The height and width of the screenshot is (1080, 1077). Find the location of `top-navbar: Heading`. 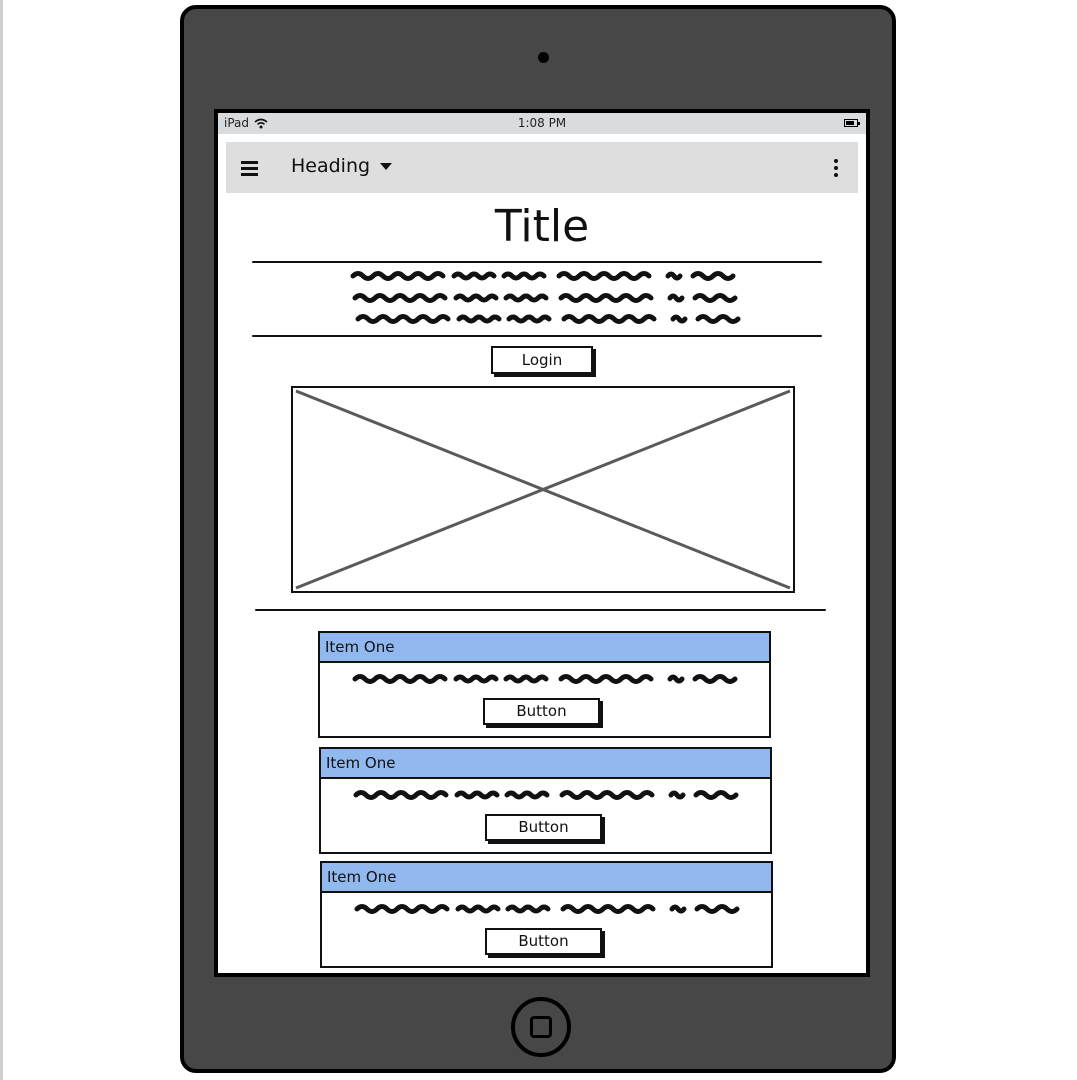

top-navbar: Heading is located at coordinates (542, 167).